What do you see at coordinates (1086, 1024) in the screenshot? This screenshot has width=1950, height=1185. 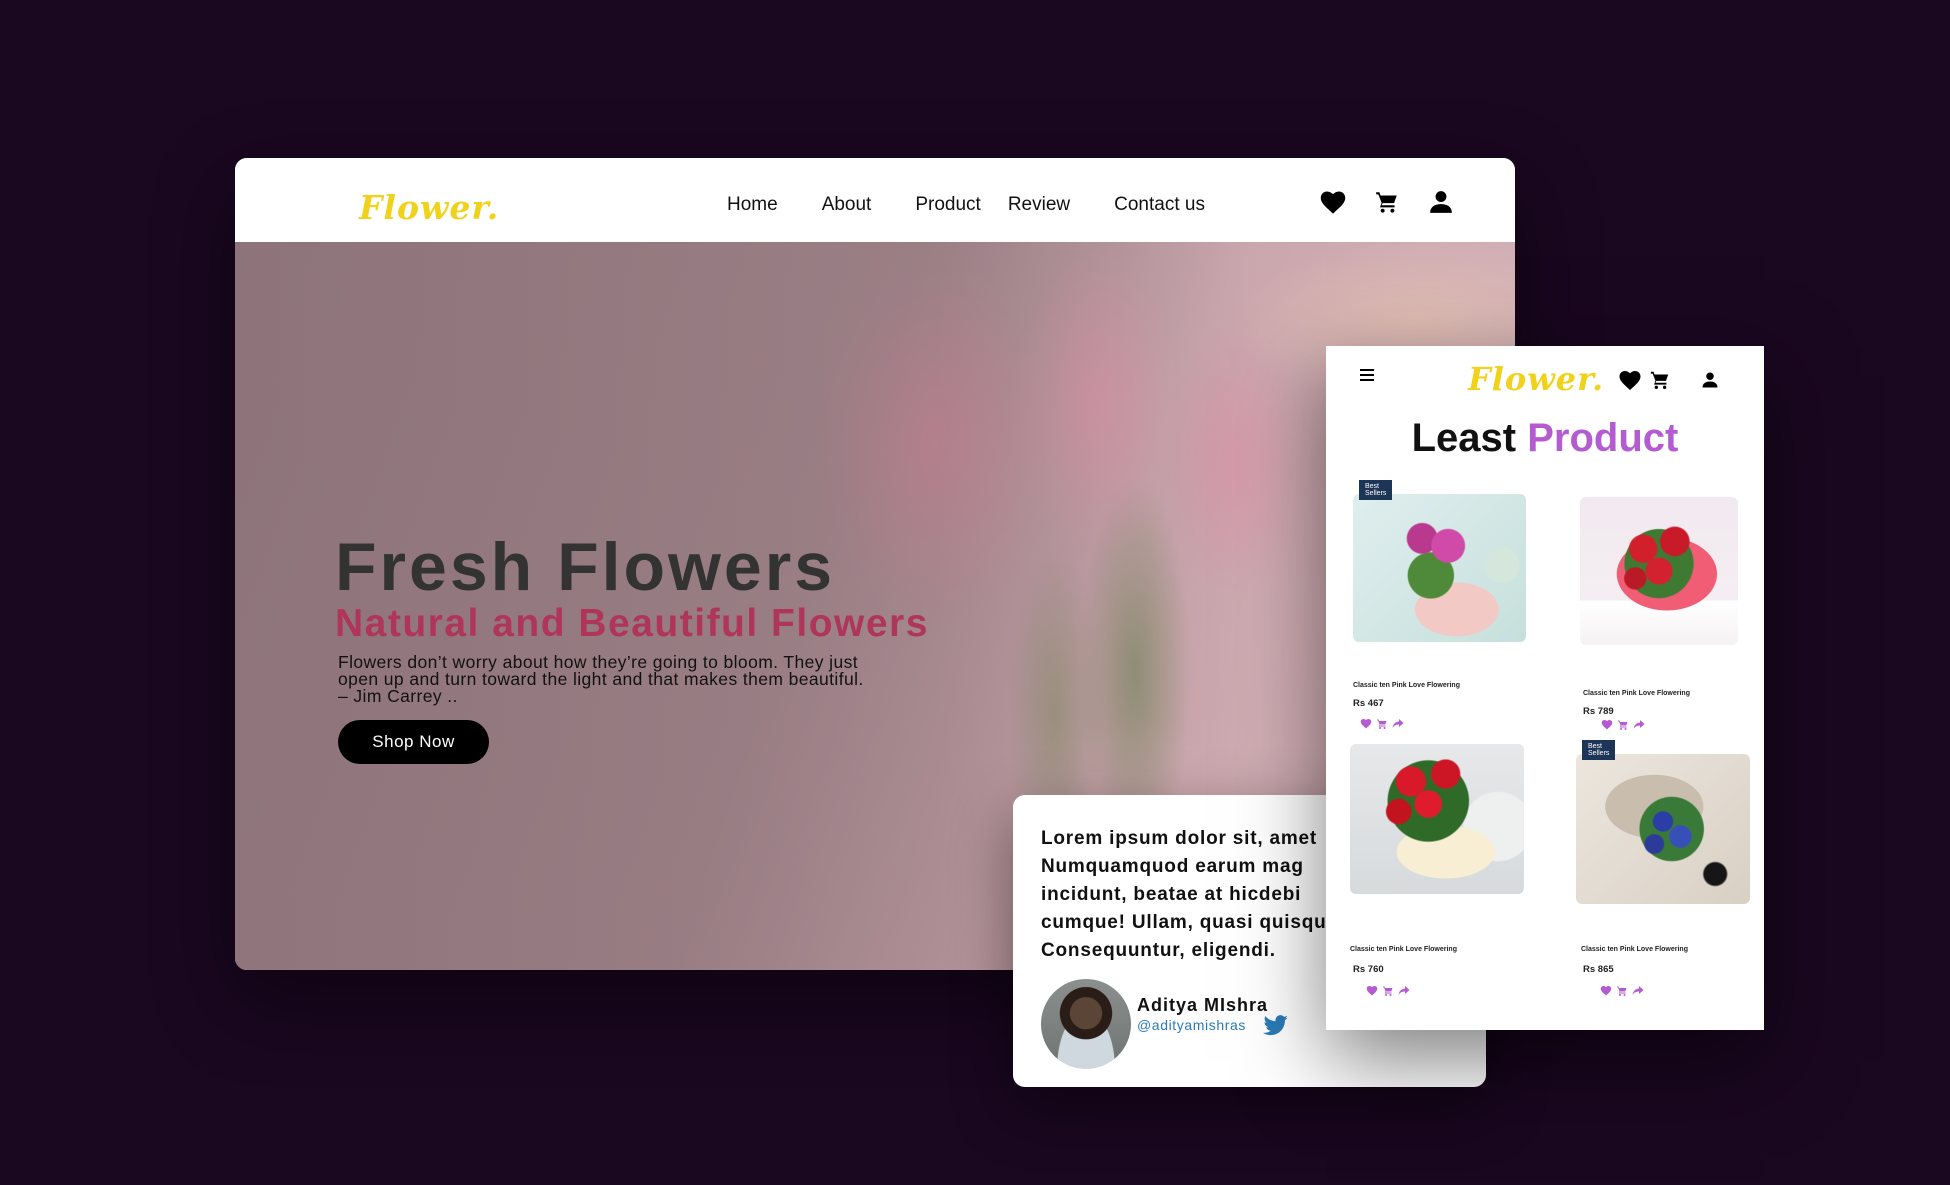 I see `avatar` at bounding box center [1086, 1024].